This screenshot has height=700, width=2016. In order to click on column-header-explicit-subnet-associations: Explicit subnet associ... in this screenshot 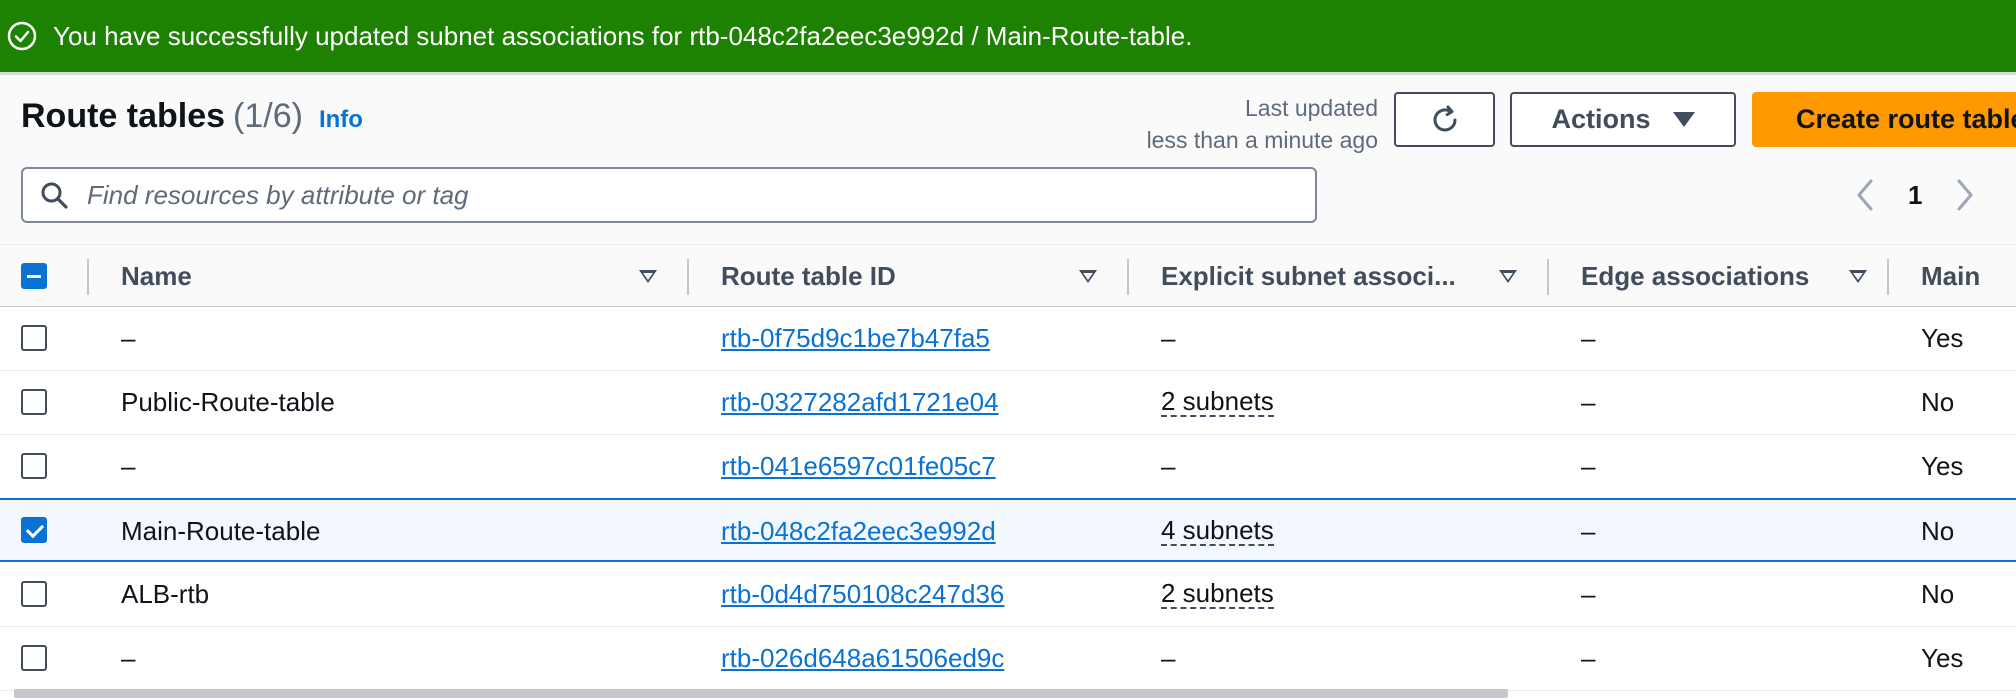, I will do `click(1341, 276)`.